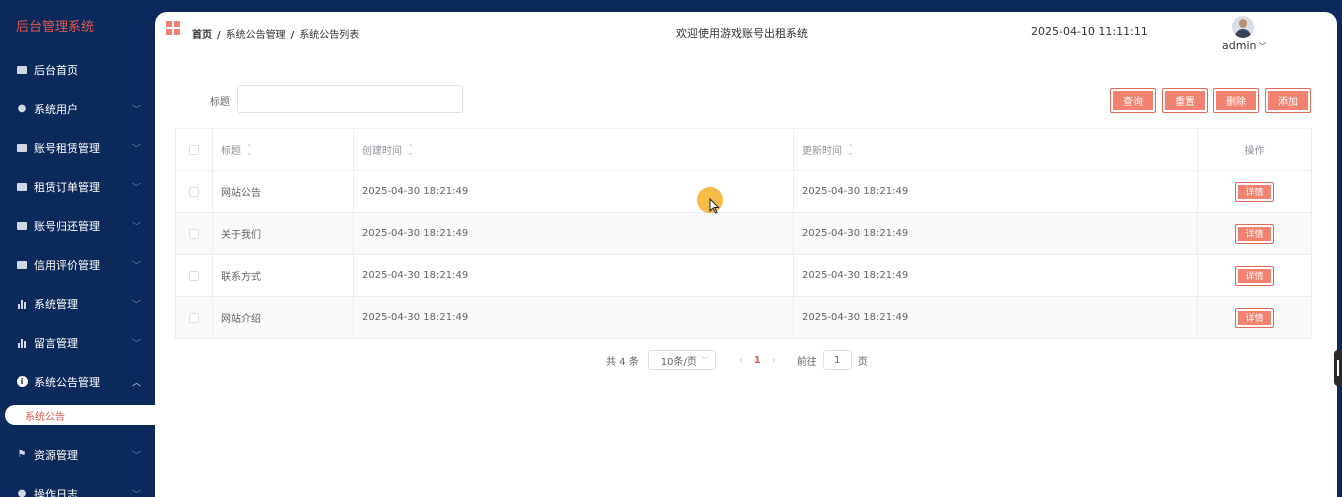  What do you see at coordinates (737, 360) in the screenshot?
I see `pagination: 共 4 条 10条/页 ﹀ ‹ 1 › 前往 1 页` at bounding box center [737, 360].